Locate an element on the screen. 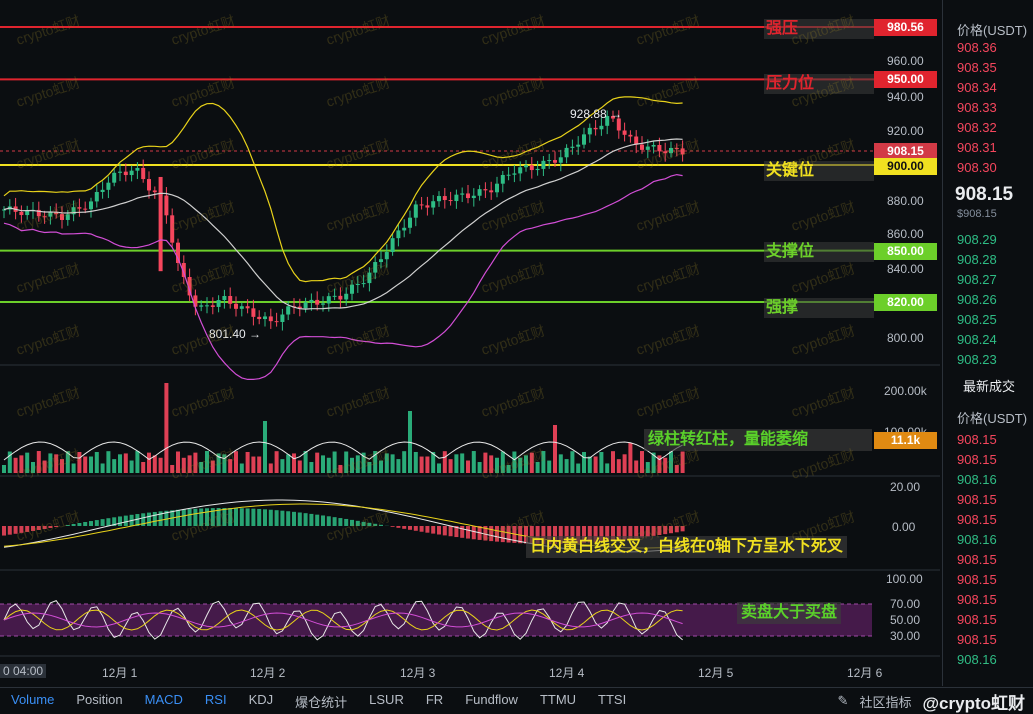 The height and width of the screenshot is (714, 1033). date-label: 12月 6 is located at coordinates (864, 672).